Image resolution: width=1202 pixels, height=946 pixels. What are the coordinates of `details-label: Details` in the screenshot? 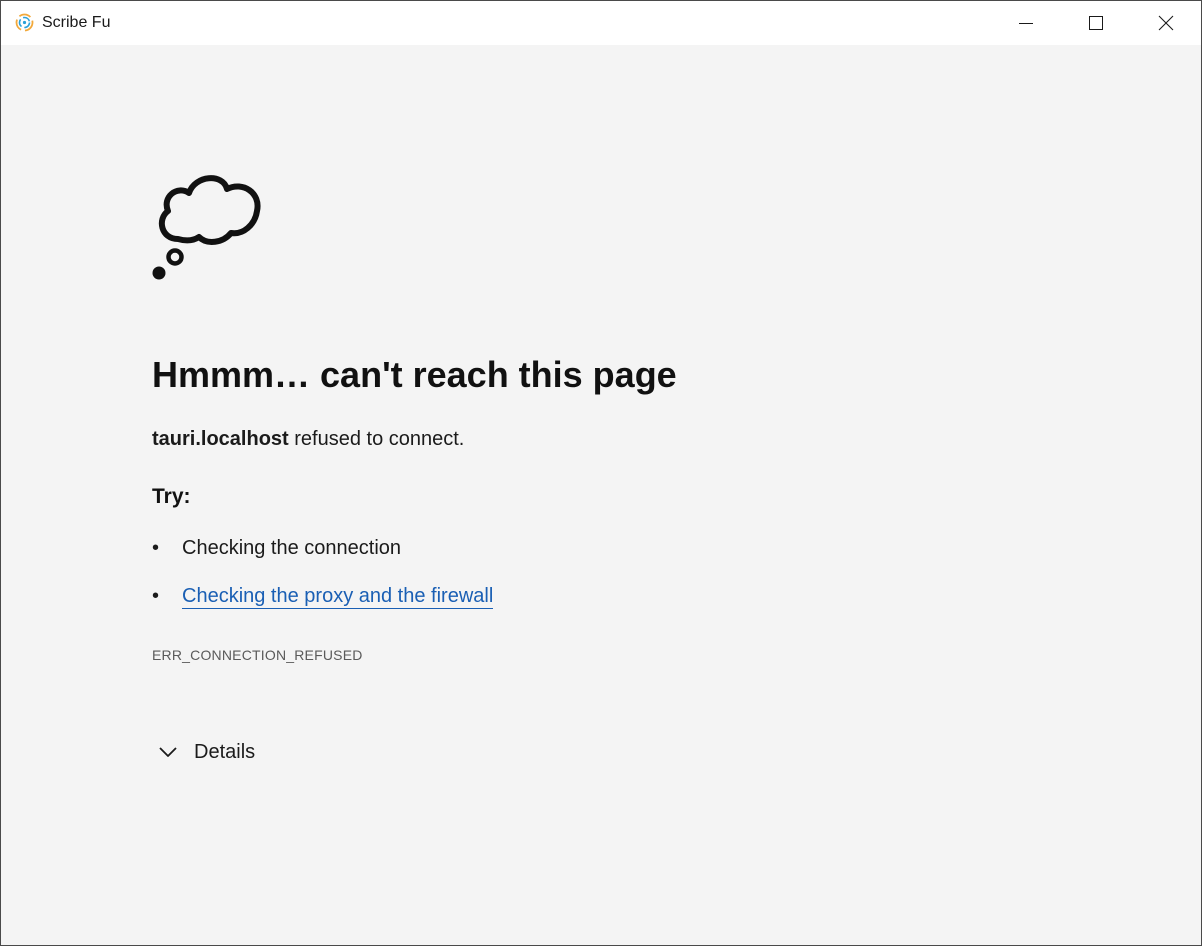 It's located at (225, 751).